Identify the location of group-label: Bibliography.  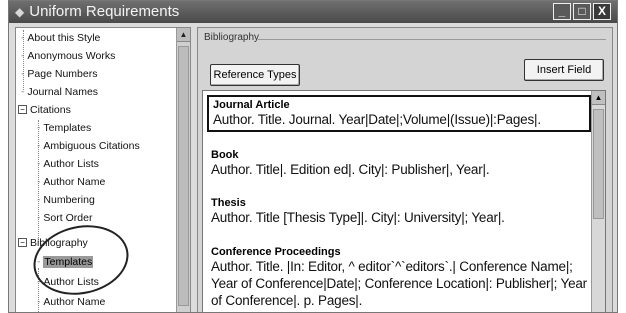
(232, 37).